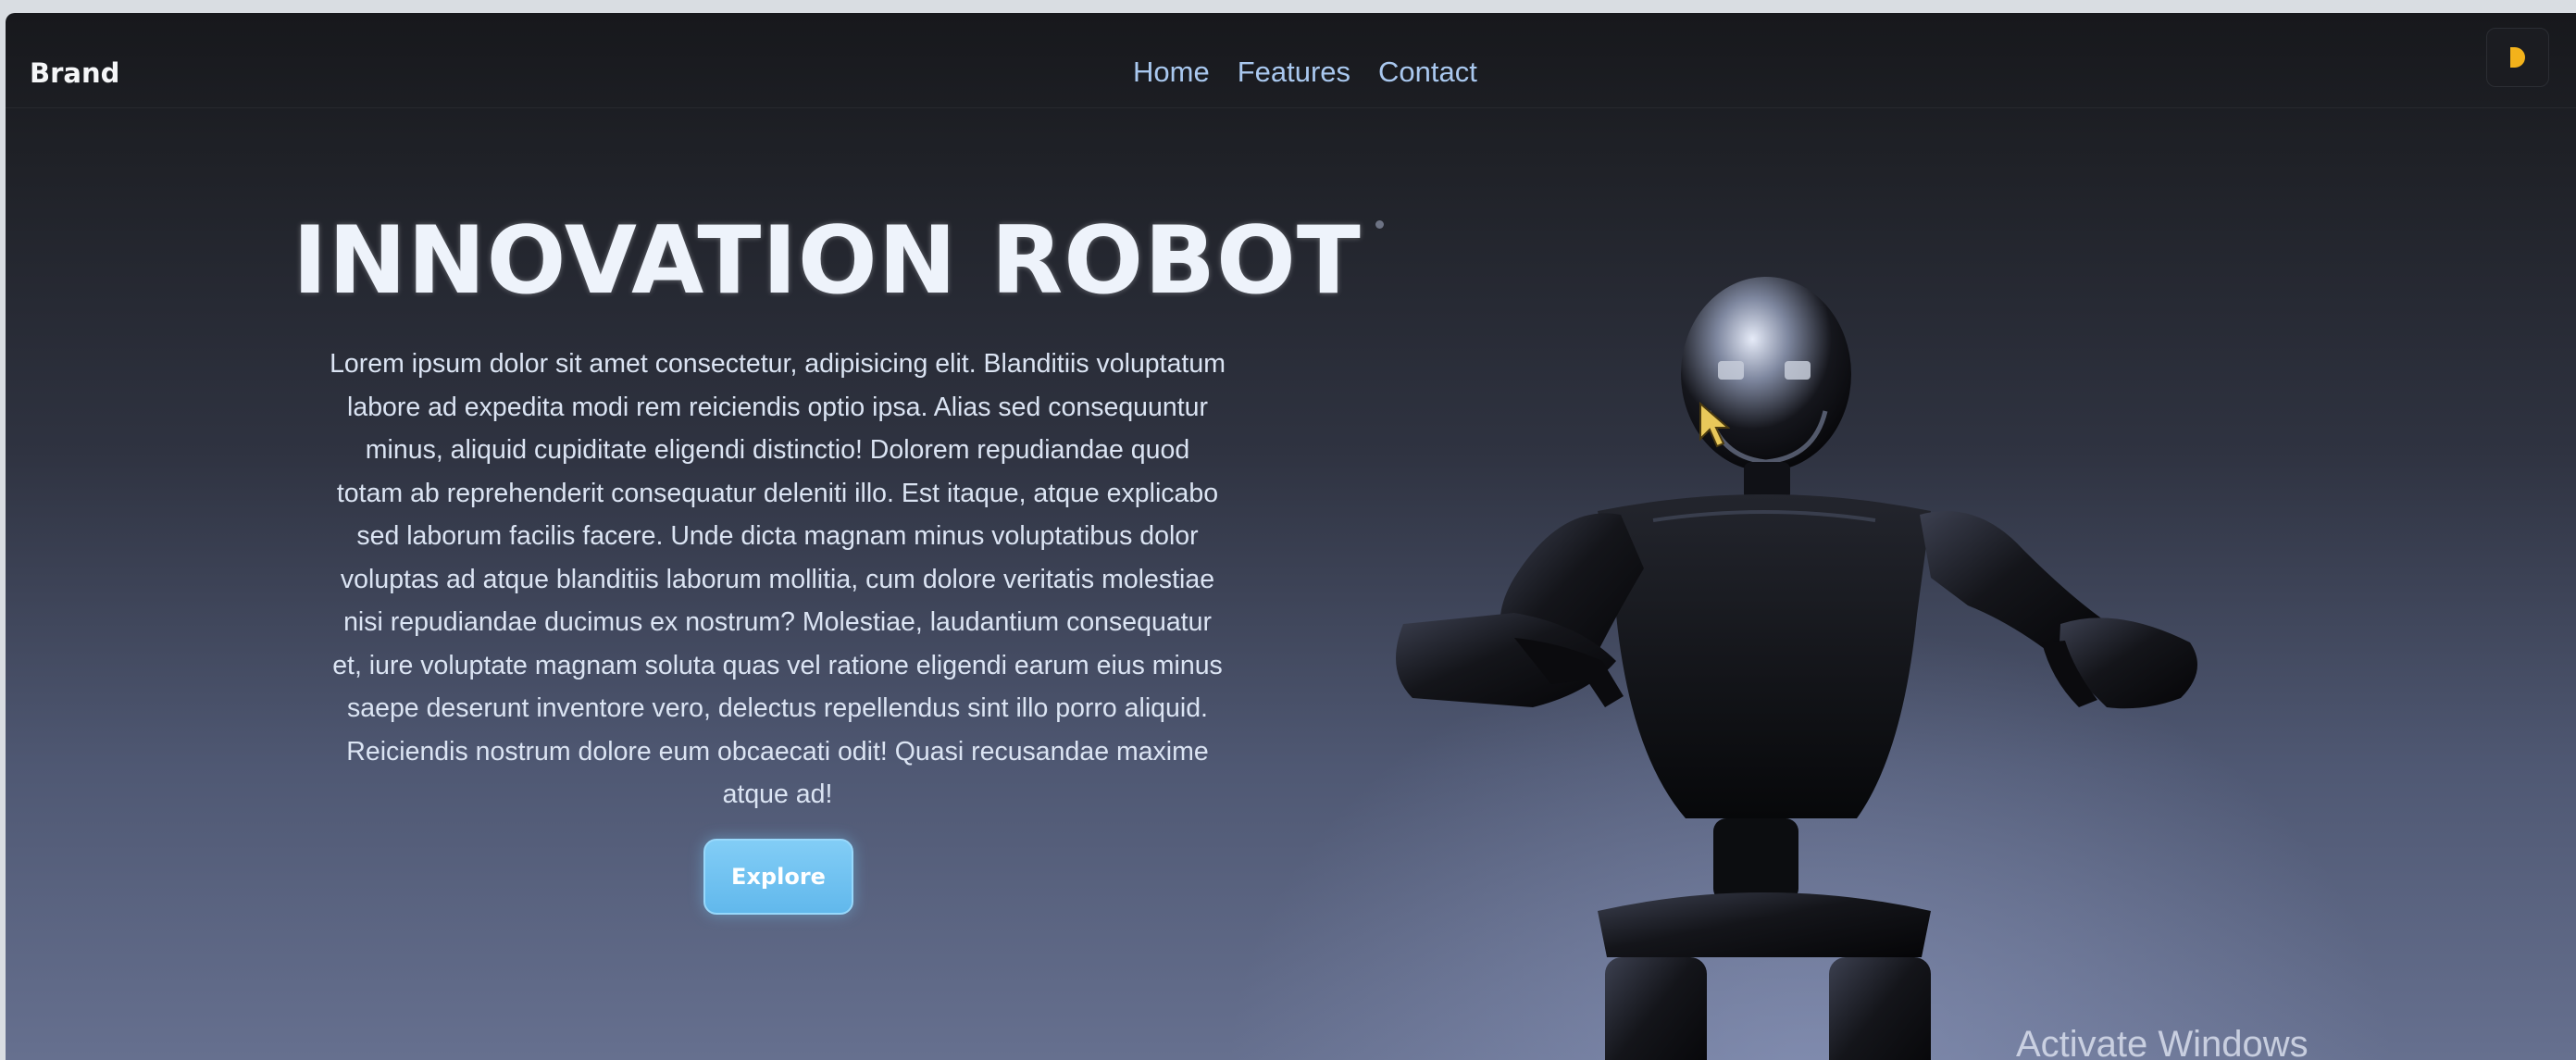 Image resolution: width=2576 pixels, height=1060 pixels. What do you see at coordinates (1294, 73) in the screenshot?
I see `nav-link-features: Features` at bounding box center [1294, 73].